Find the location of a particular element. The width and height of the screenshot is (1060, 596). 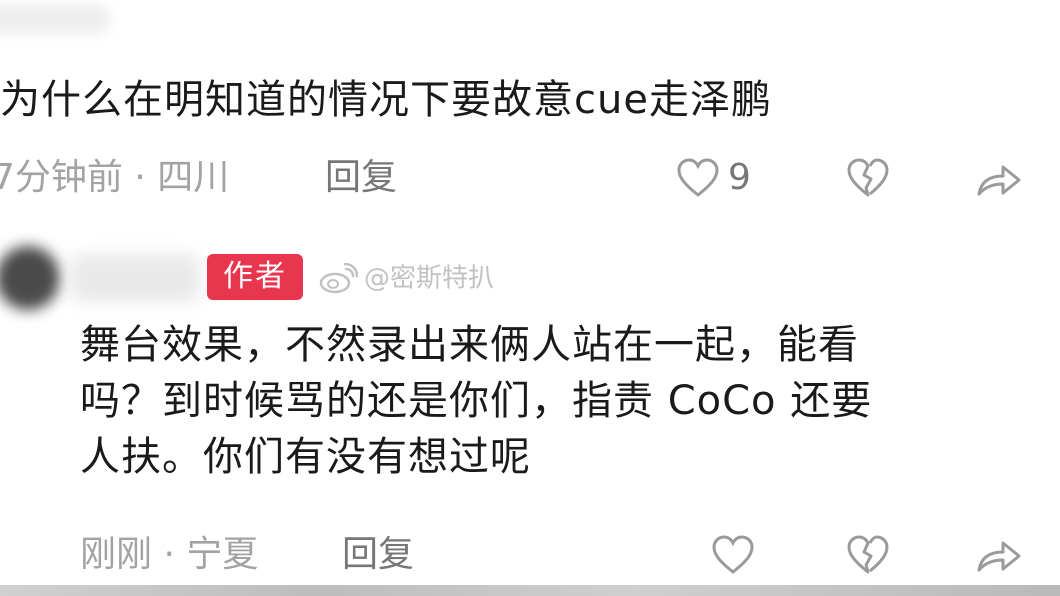

reply-text-line: 人扶。你们有没有想过呢 is located at coordinates (305, 457).